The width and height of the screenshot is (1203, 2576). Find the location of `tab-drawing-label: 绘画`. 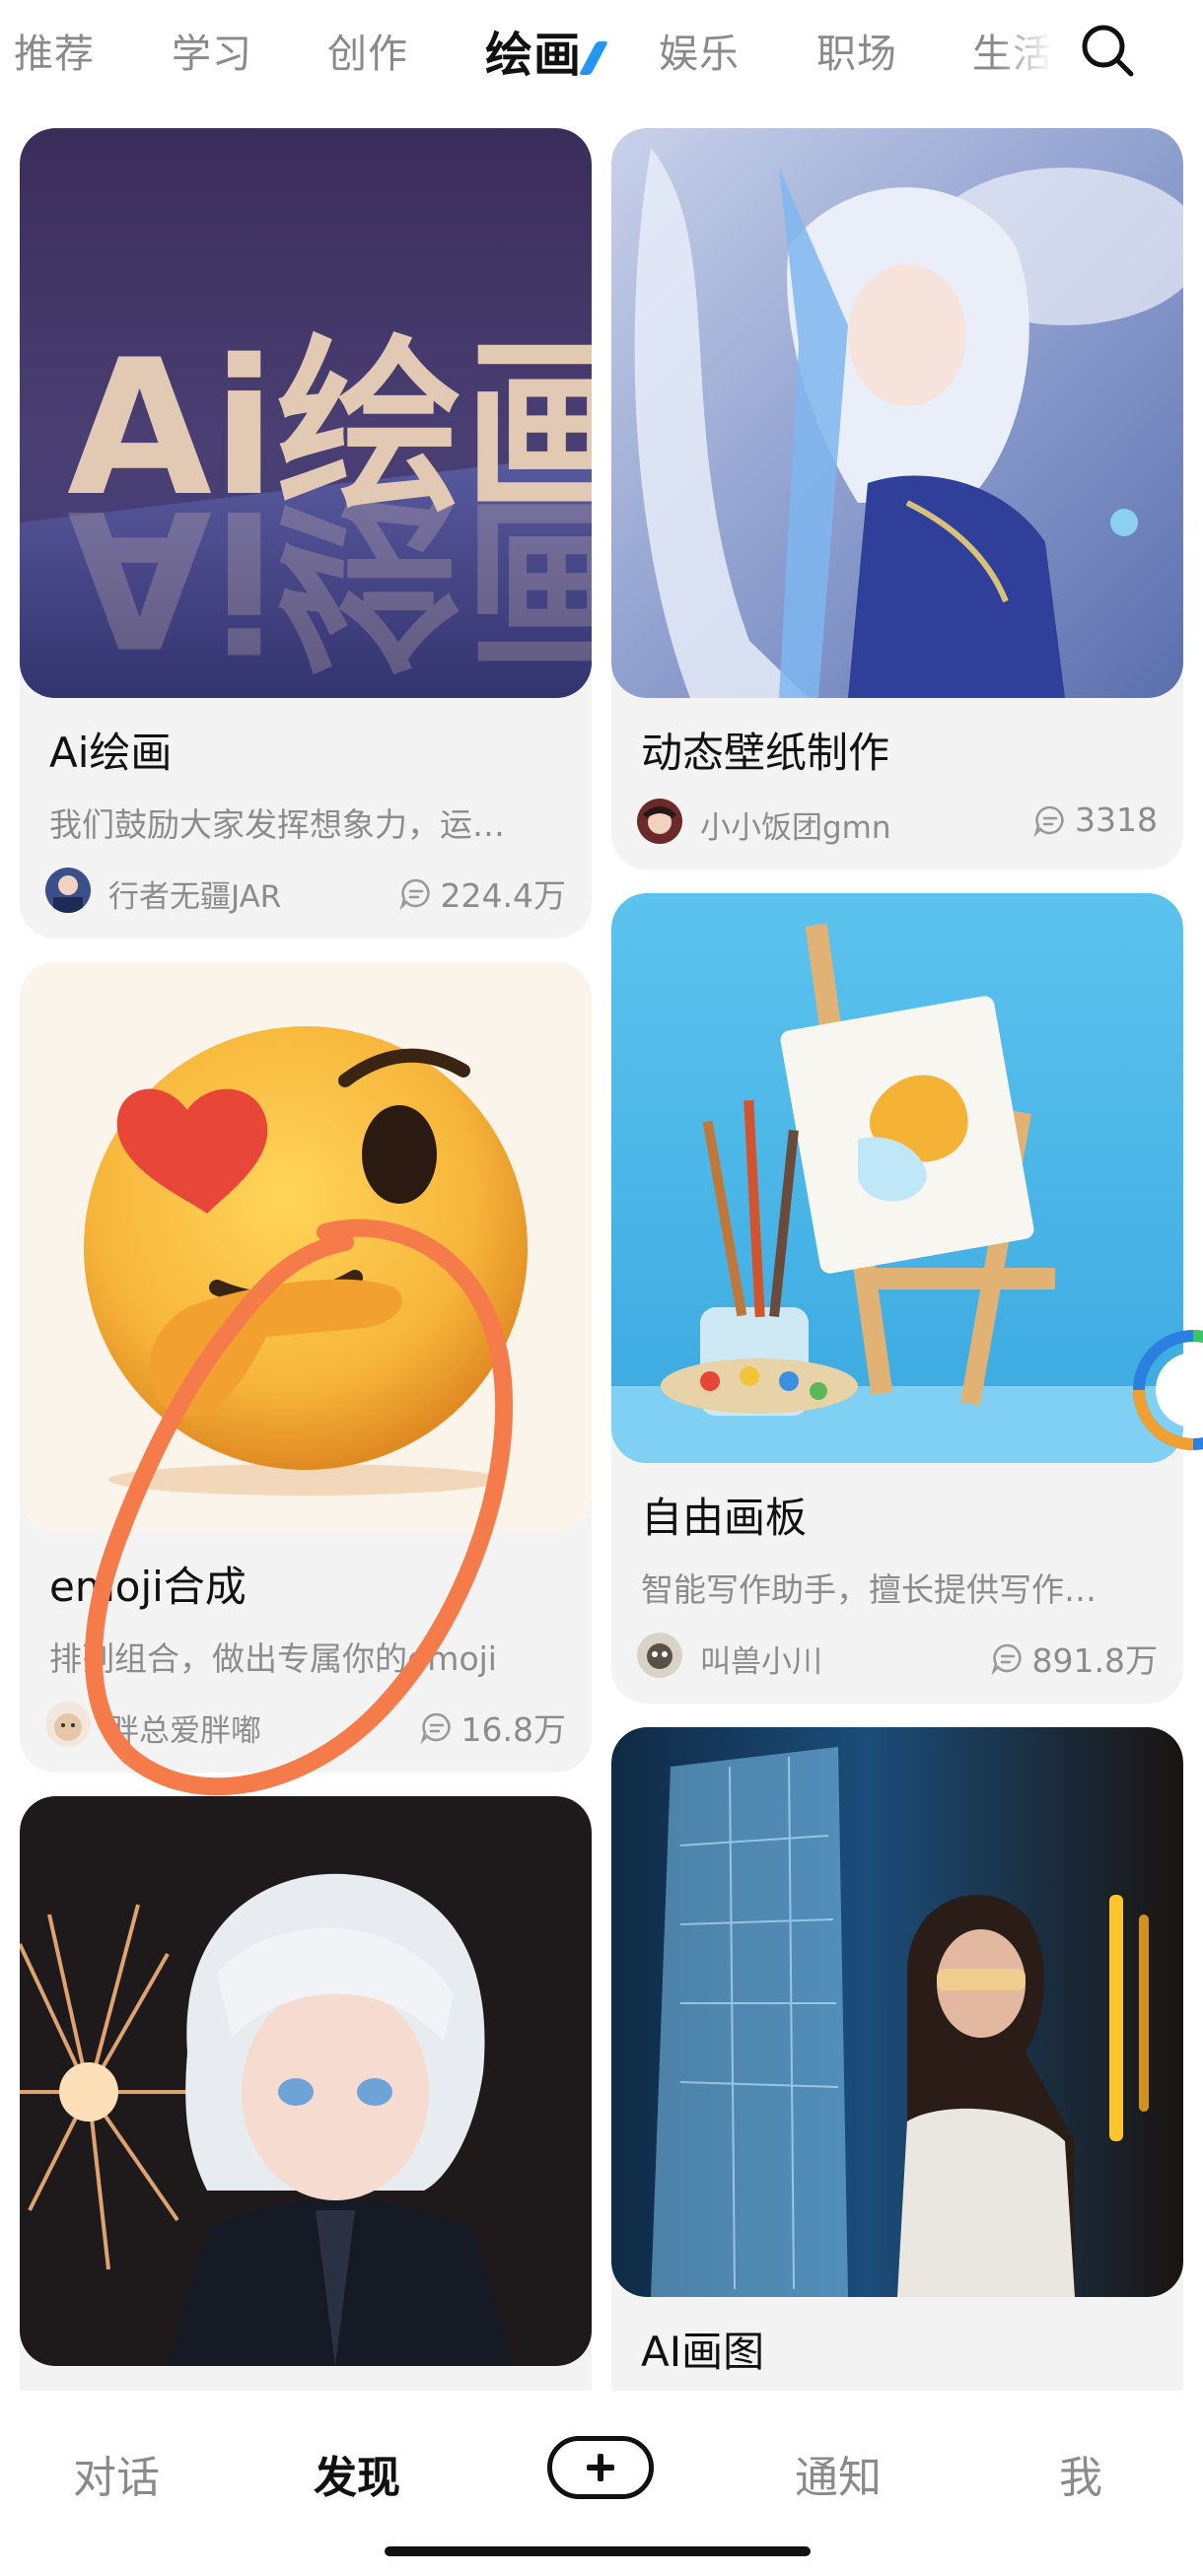

tab-drawing-label: 绘画 is located at coordinates (534, 56).